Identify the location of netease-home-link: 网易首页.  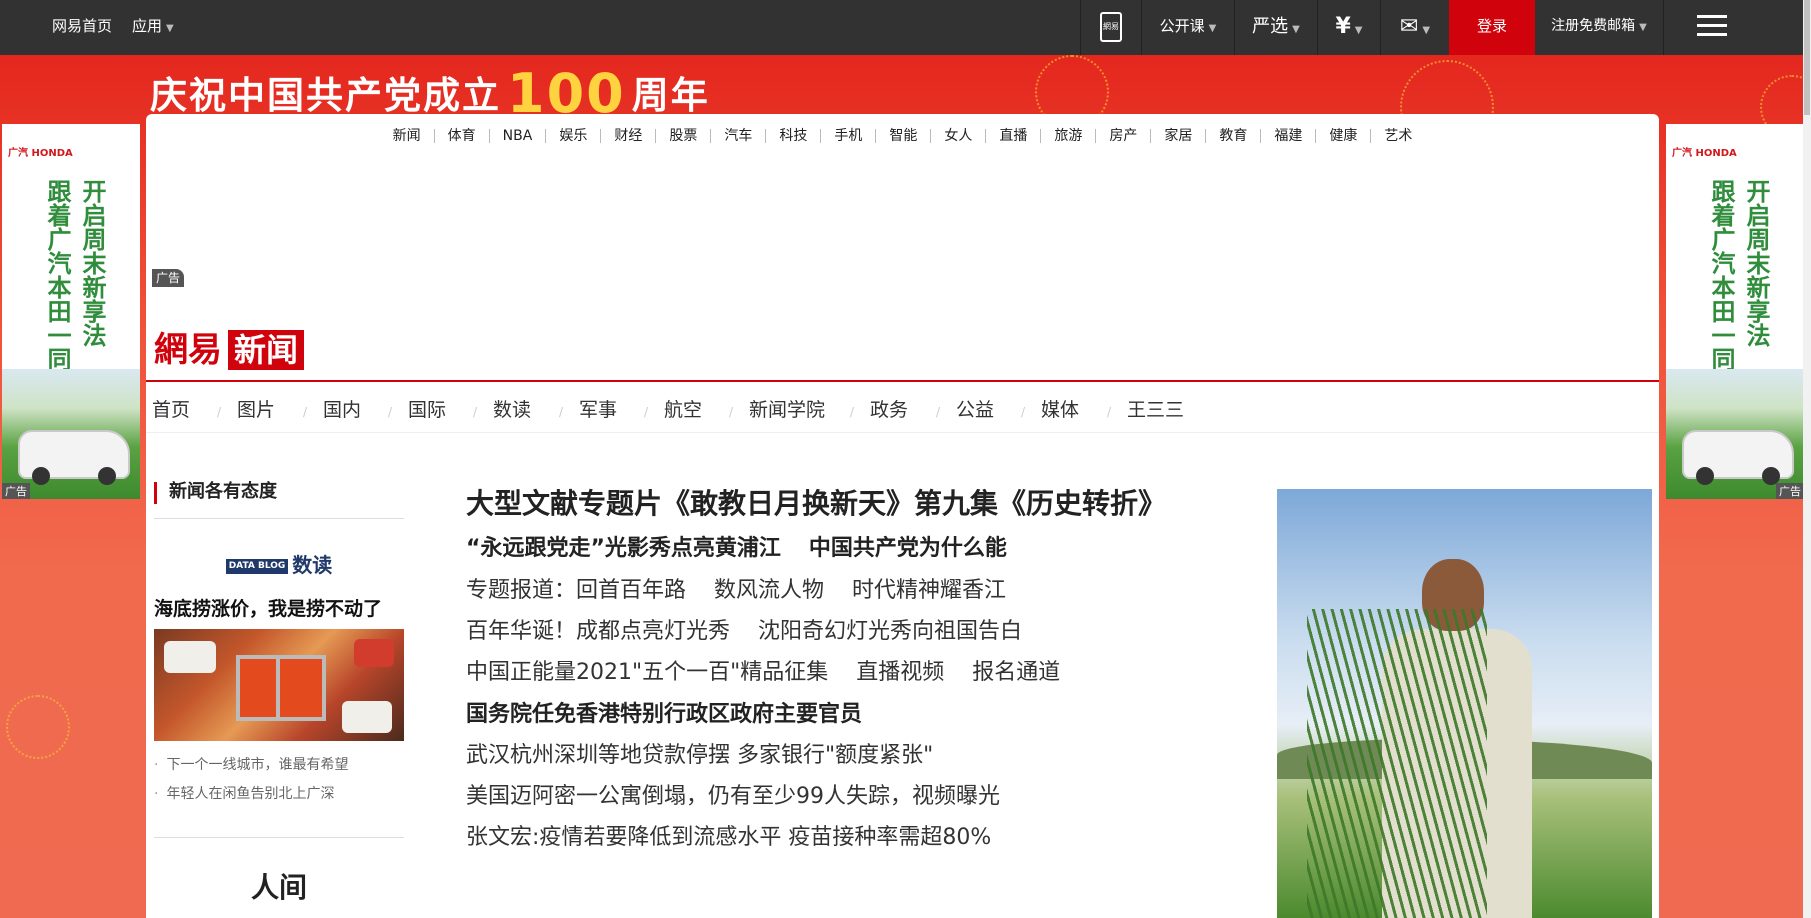
(82, 27).